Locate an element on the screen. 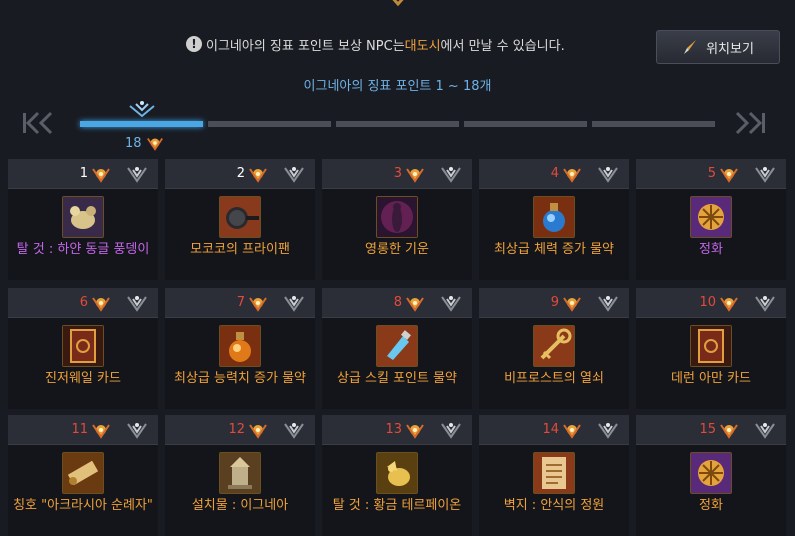  reward-card: 2 모코코의 프라이팬 is located at coordinates (240, 219).